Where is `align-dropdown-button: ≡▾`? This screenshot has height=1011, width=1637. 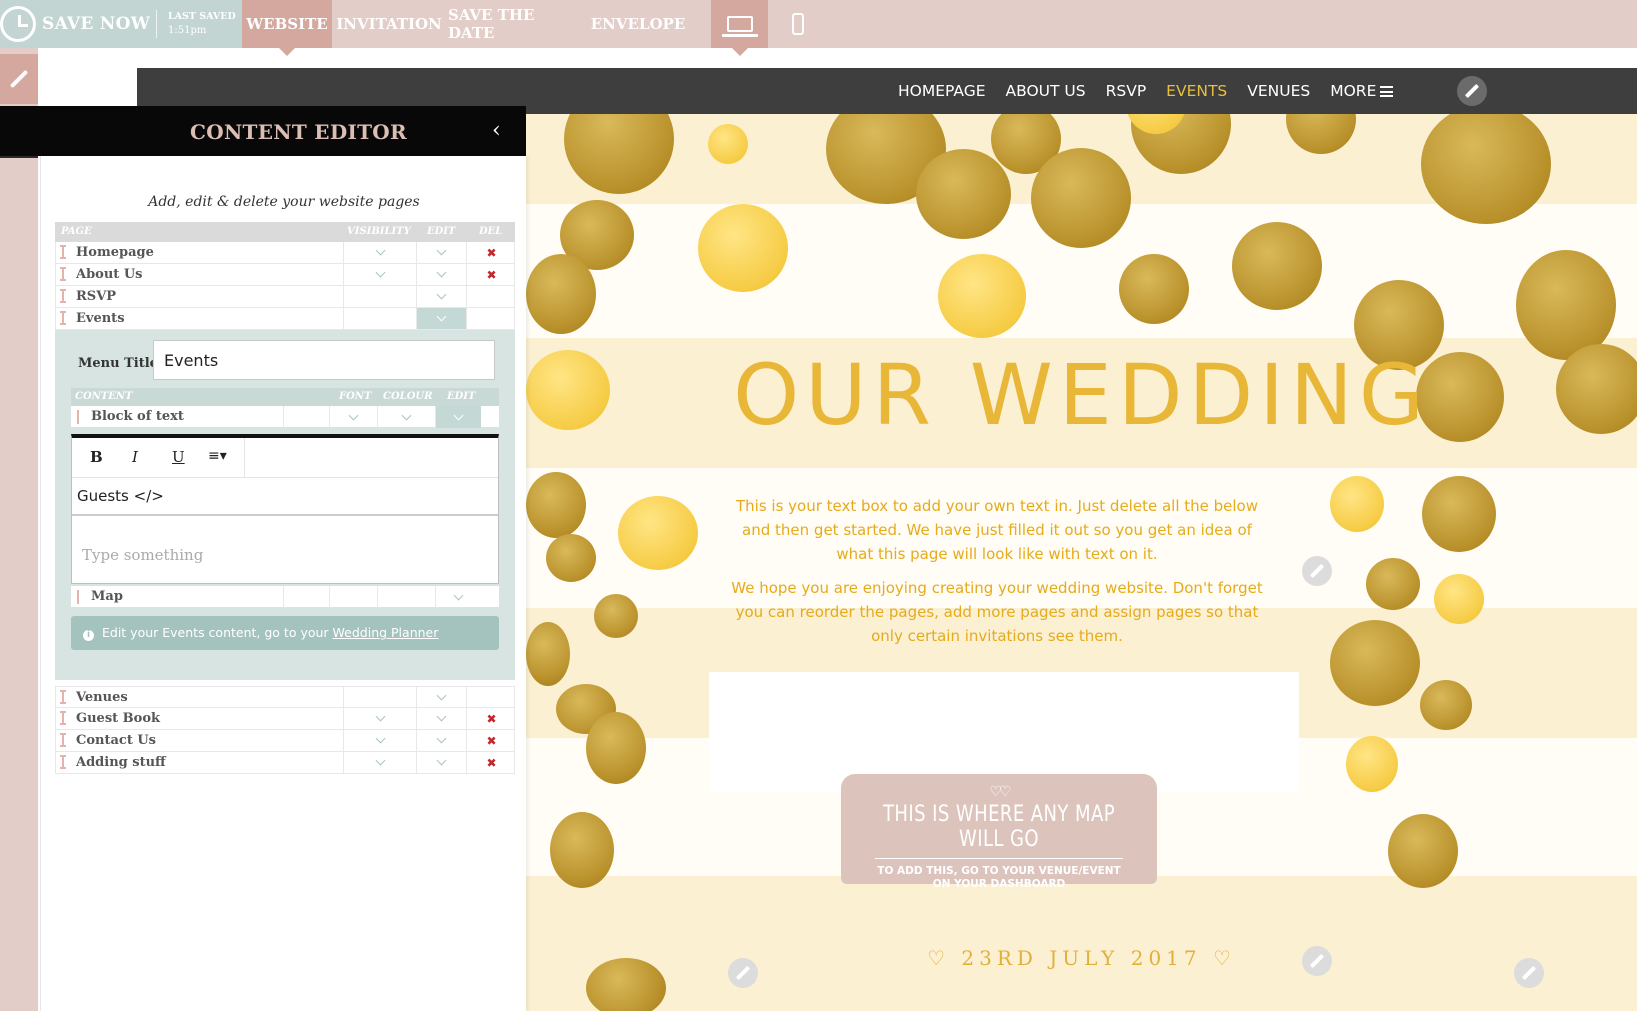 align-dropdown-button: ≡▾ is located at coordinates (217, 456).